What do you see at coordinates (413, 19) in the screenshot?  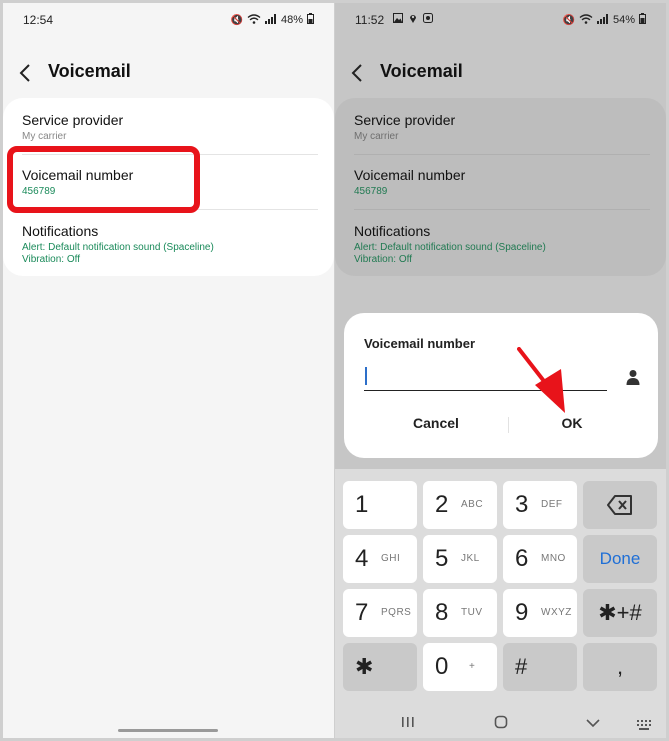 I see `notification-icons` at bounding box center [413, 19].